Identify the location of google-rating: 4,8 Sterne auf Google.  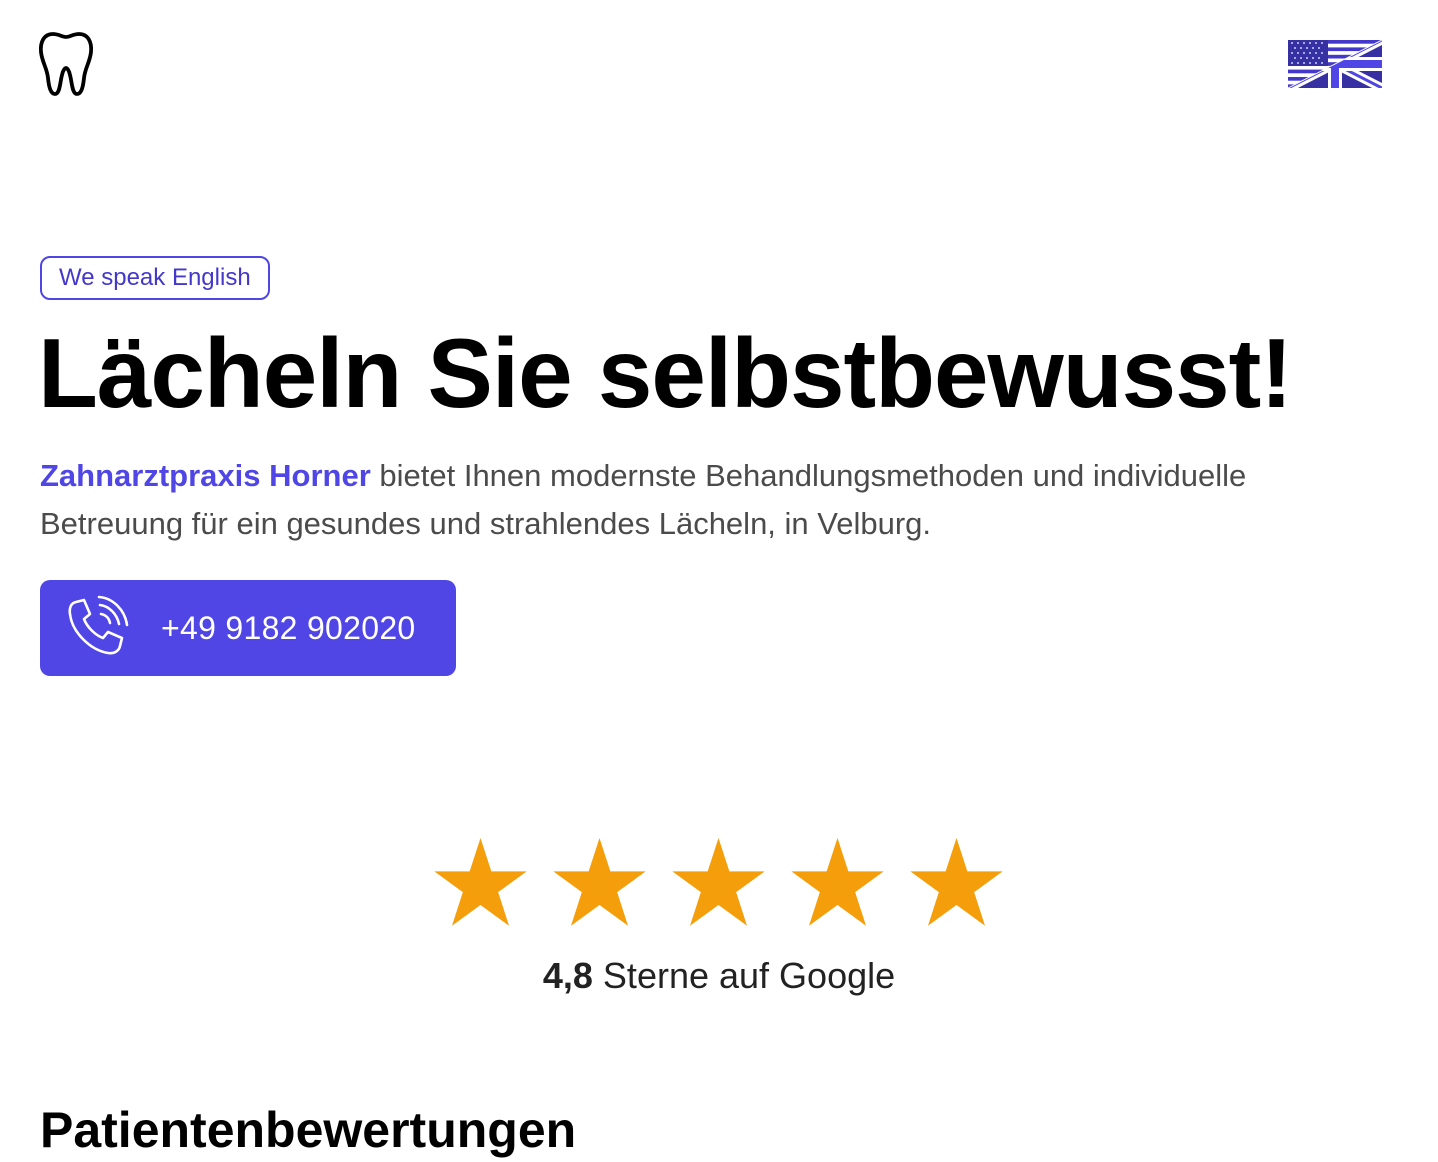
(719, 976).